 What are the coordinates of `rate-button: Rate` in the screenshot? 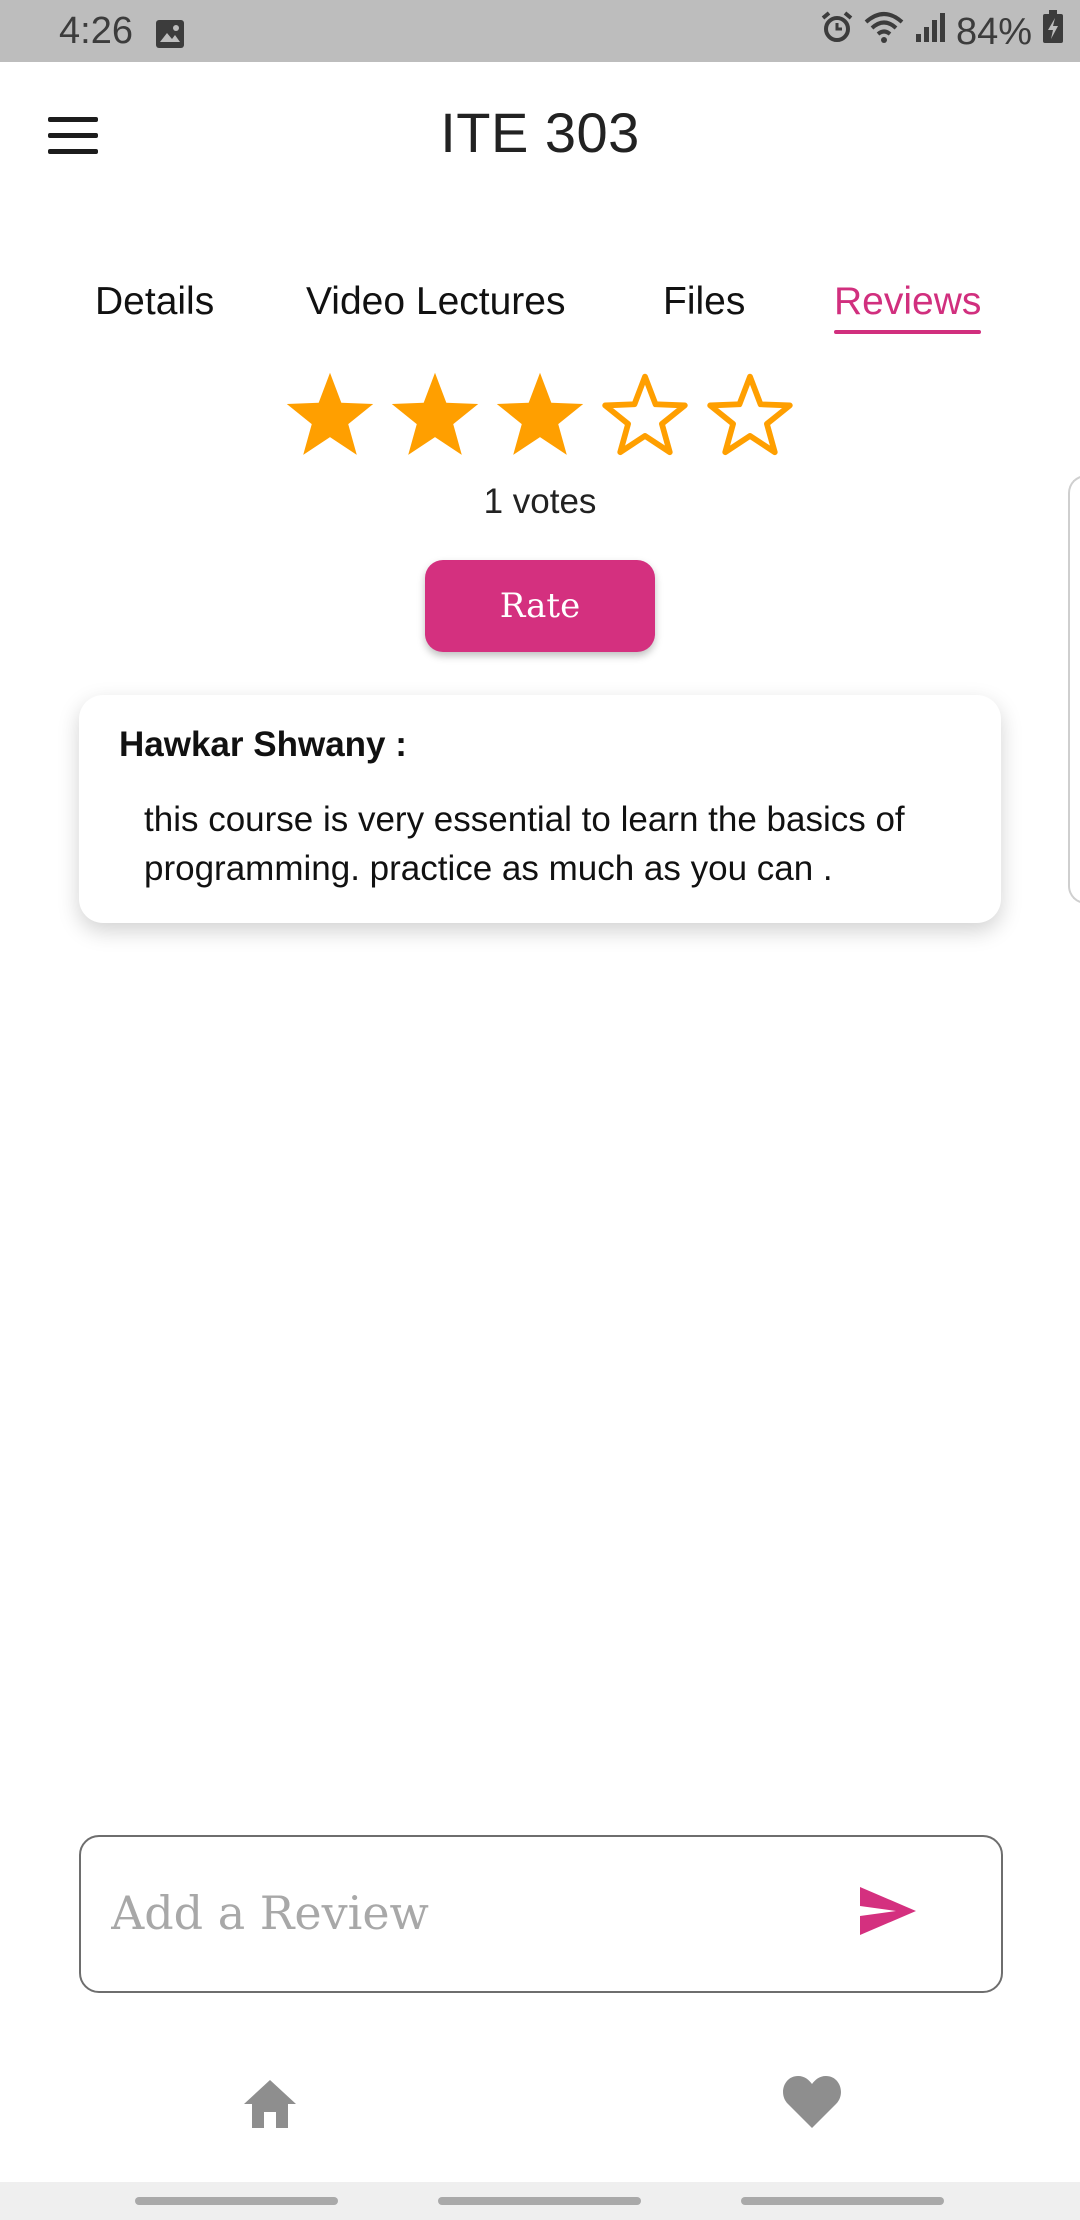 It's located at (540, 606).